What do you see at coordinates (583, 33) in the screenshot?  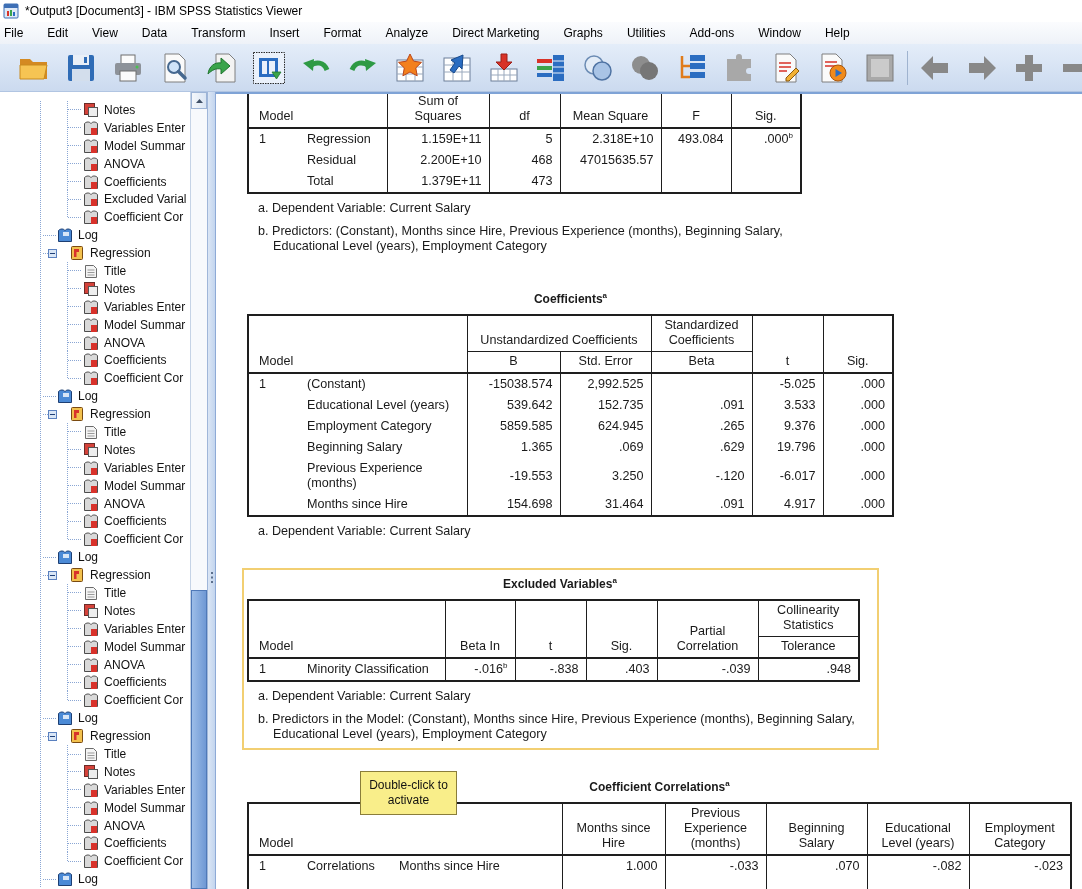 I see `menu-item: Graphs` at bounding box center [583, 33].